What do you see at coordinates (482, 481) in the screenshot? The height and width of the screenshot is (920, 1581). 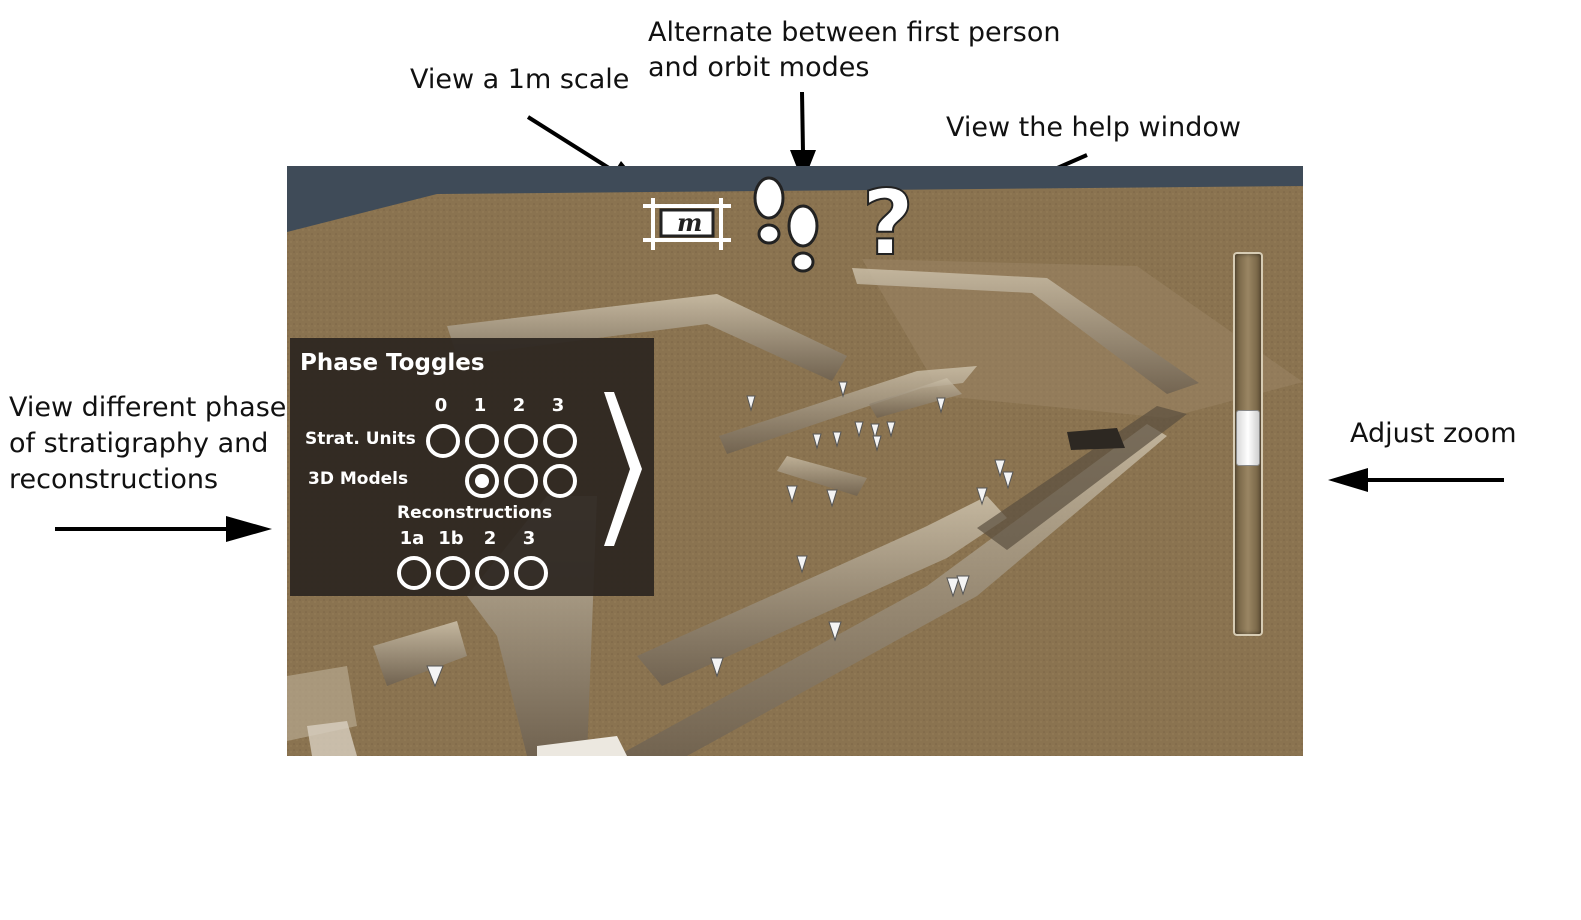 I see `3d-model-toggle-1` at bounding box center [482, 481].